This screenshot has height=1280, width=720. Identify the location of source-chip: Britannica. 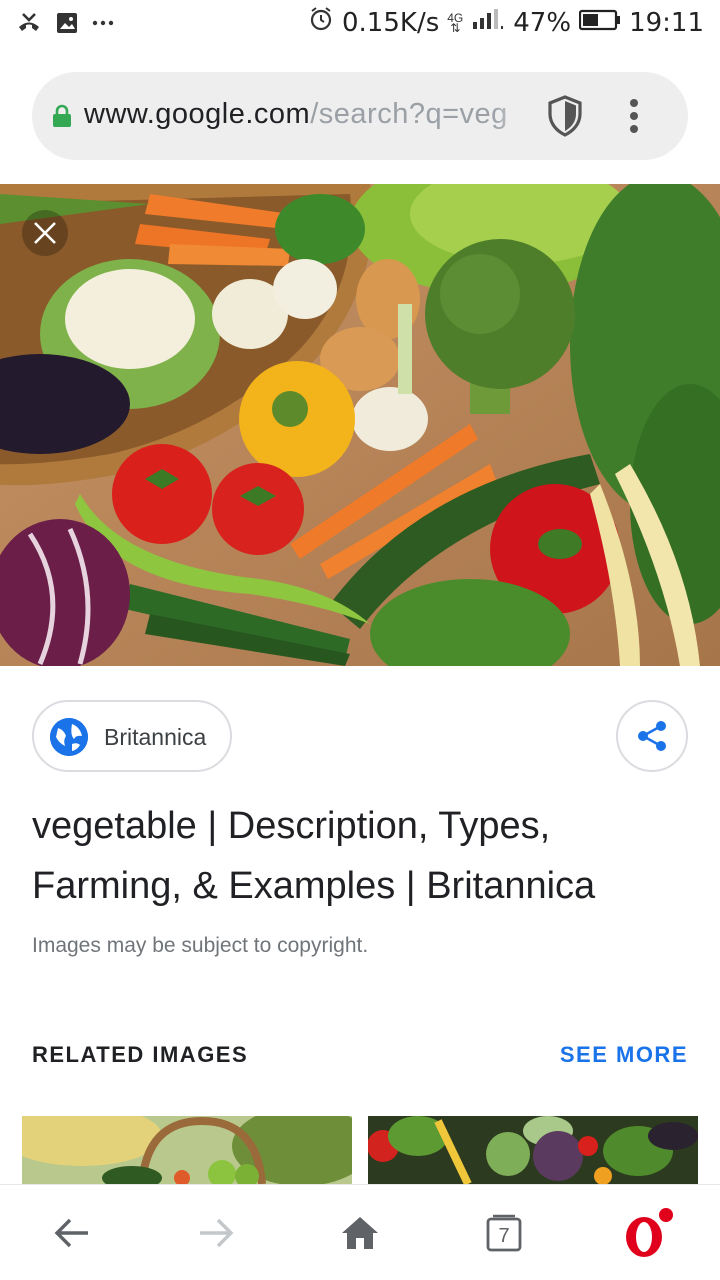
(132, 736).